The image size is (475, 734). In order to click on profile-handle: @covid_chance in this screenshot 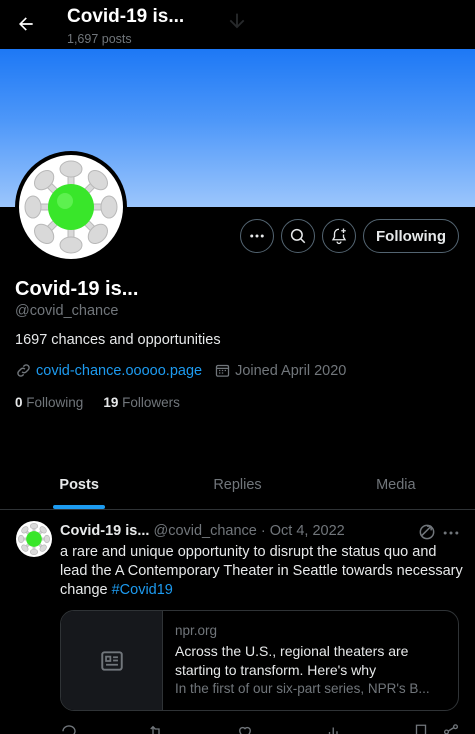, I will do `click(67, 311)`.